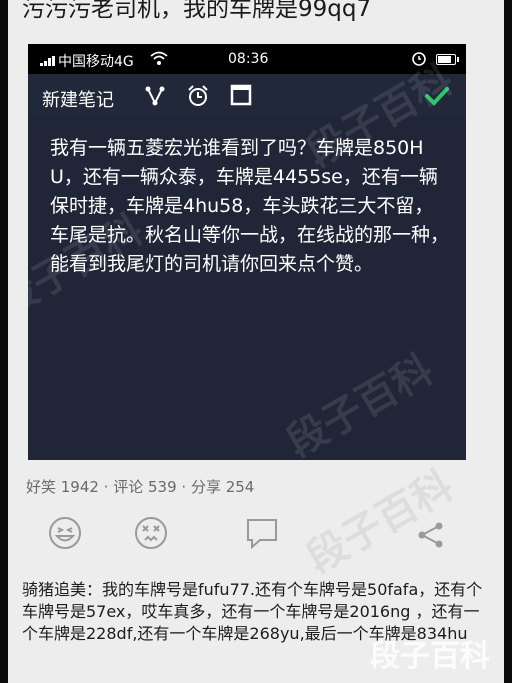 This screenshot has height=683, width=512. I want to click on signal-icon, so click(47, 61).